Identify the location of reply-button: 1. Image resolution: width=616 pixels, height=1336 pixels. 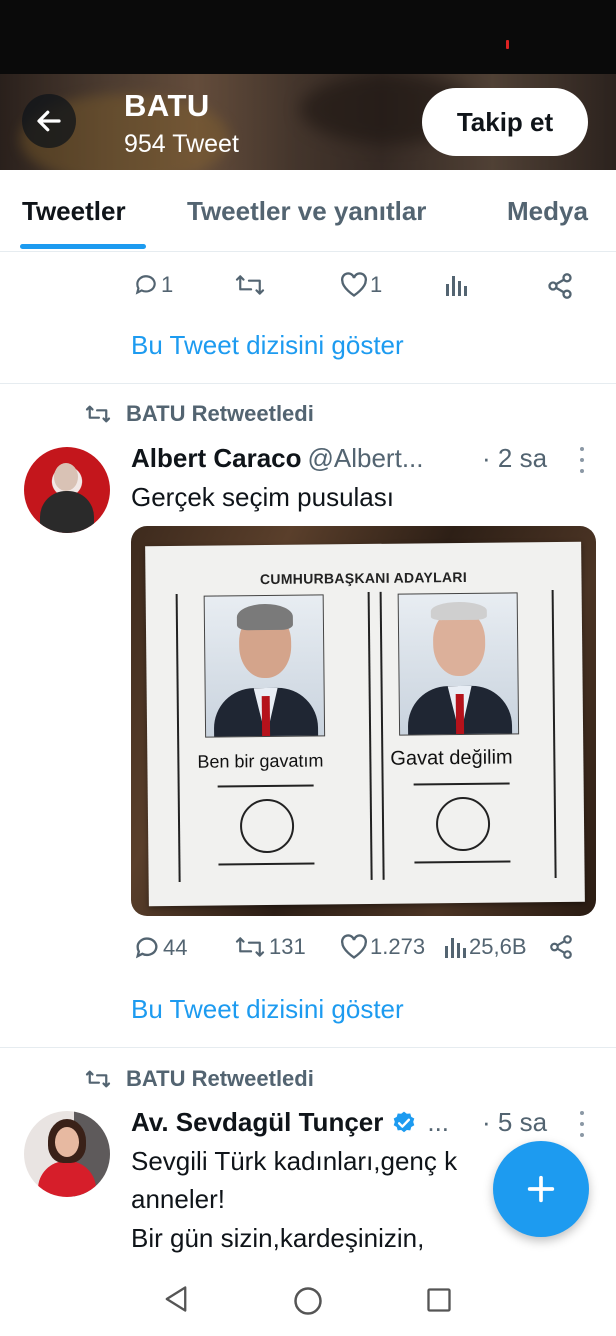
(153, 285).